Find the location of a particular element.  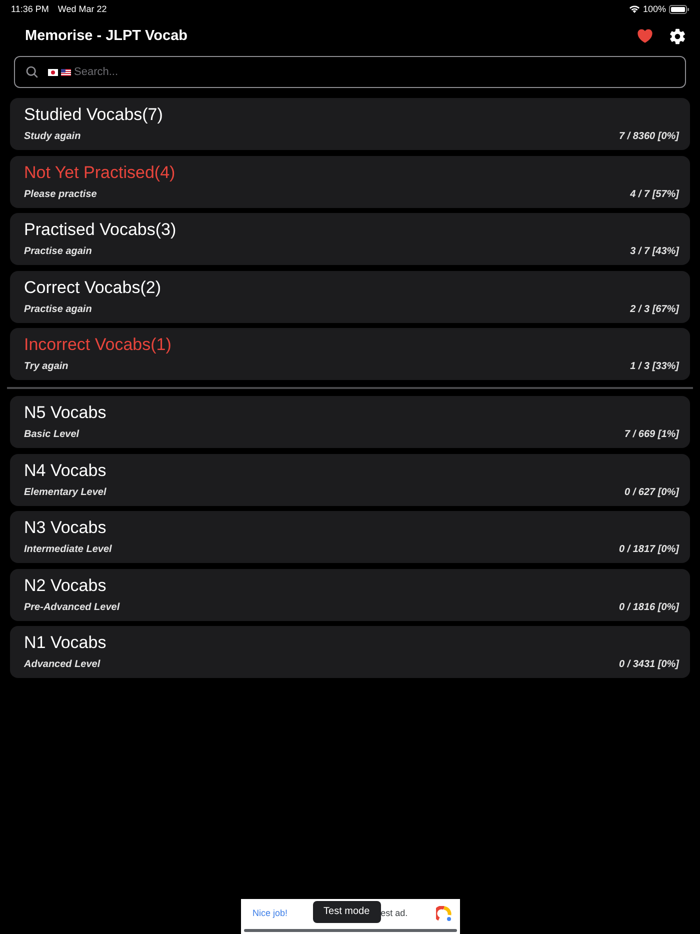

progress-count: 3 / 7 [43%] is located at coordinates (654, 252).